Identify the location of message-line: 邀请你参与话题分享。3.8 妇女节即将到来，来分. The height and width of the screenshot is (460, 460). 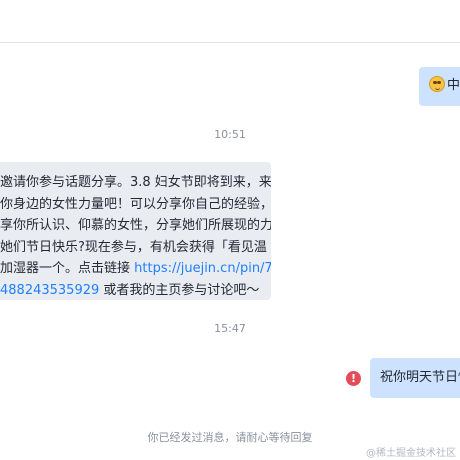
(135, 182).